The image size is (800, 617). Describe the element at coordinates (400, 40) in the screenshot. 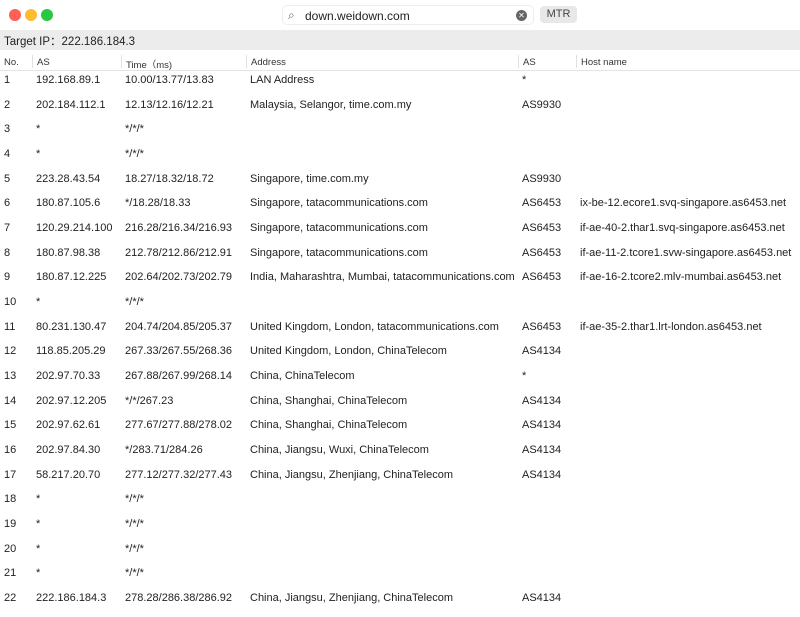

I see `target-ip-bar: Target IP：222.186.184.3` at that location.